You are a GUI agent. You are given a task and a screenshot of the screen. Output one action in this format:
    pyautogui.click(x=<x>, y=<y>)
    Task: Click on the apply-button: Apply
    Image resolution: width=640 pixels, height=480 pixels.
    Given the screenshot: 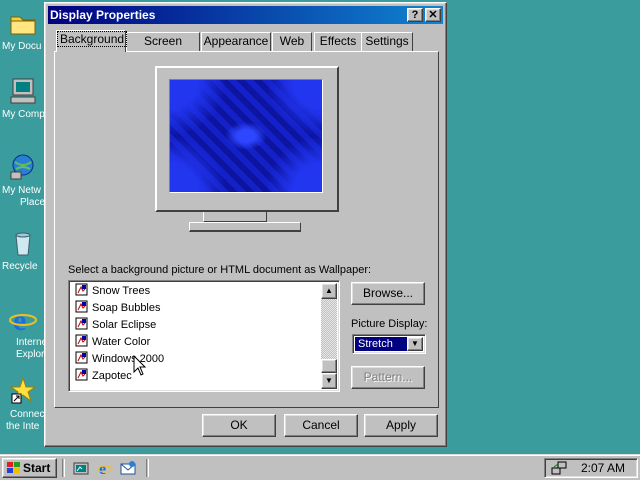 What is the action you would take?
    pyautogui.click(x=401, y=425)
    